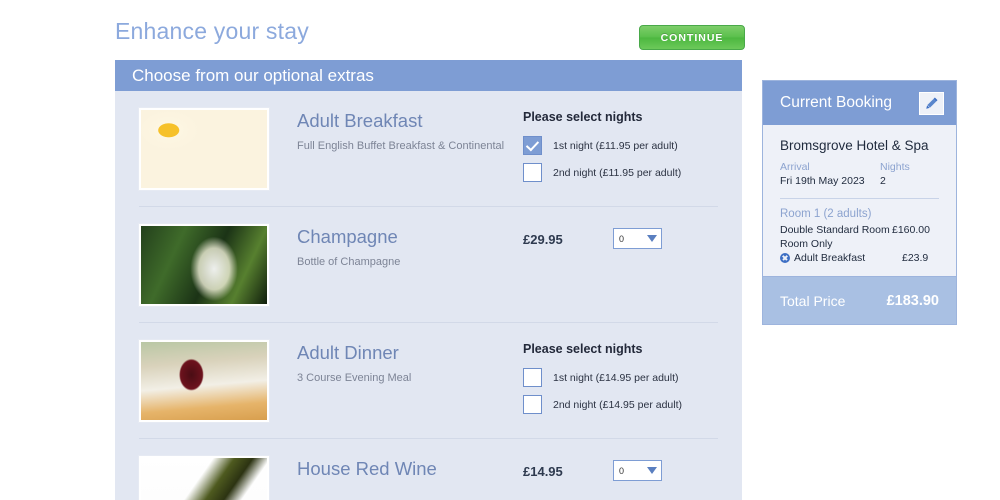 Image resolution: width=1000 pixels, height=500 pixels. I want to click on night-option-1: 1st night (£14.95 per adult), so click(620, 377).